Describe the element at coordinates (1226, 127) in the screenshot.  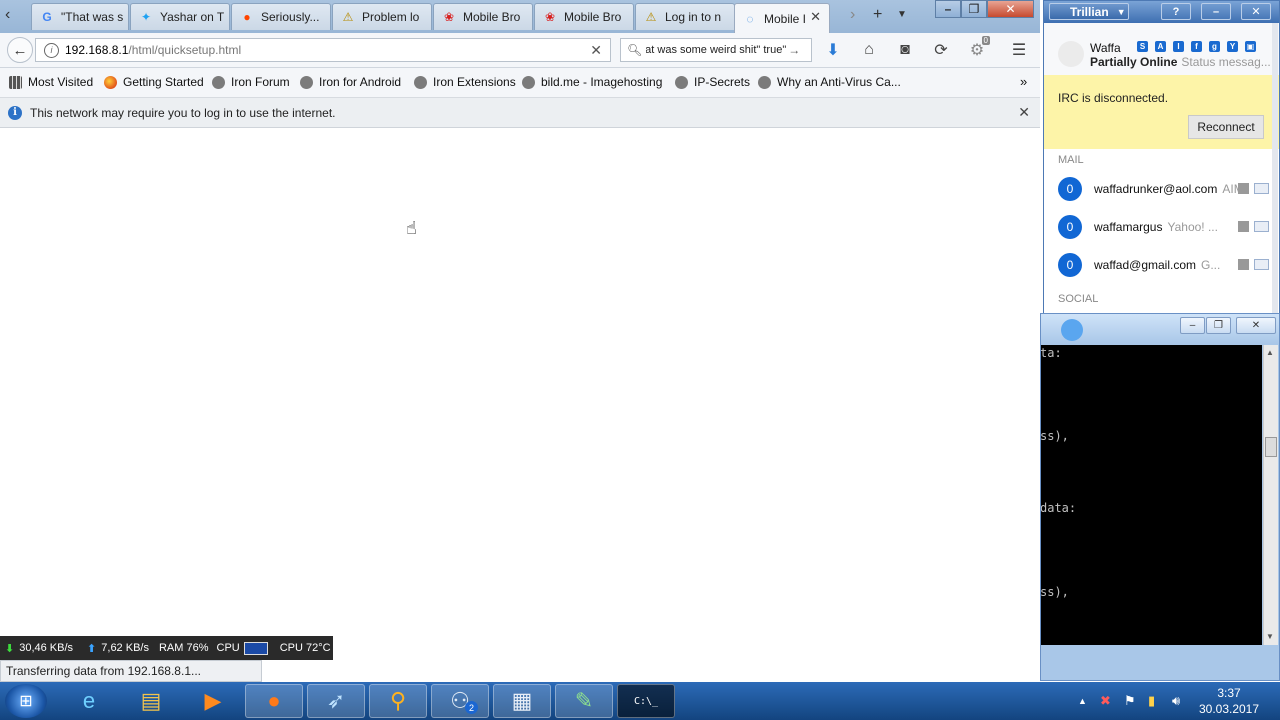
I see `reconnect-button: Reconnect` at that location.